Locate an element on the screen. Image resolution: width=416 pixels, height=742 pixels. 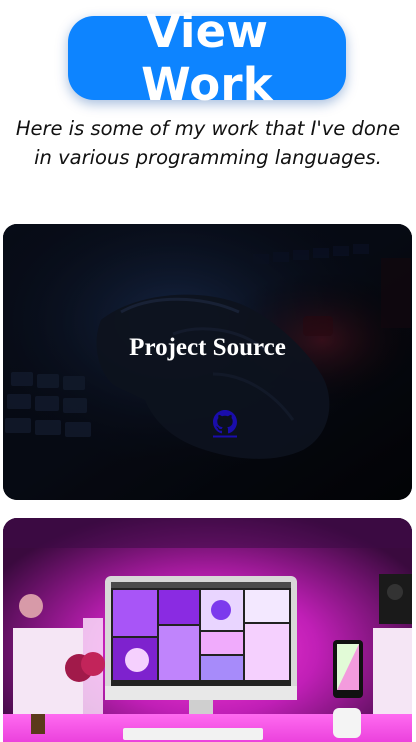
project-title: Project Source is located at coordinates (207, 347).